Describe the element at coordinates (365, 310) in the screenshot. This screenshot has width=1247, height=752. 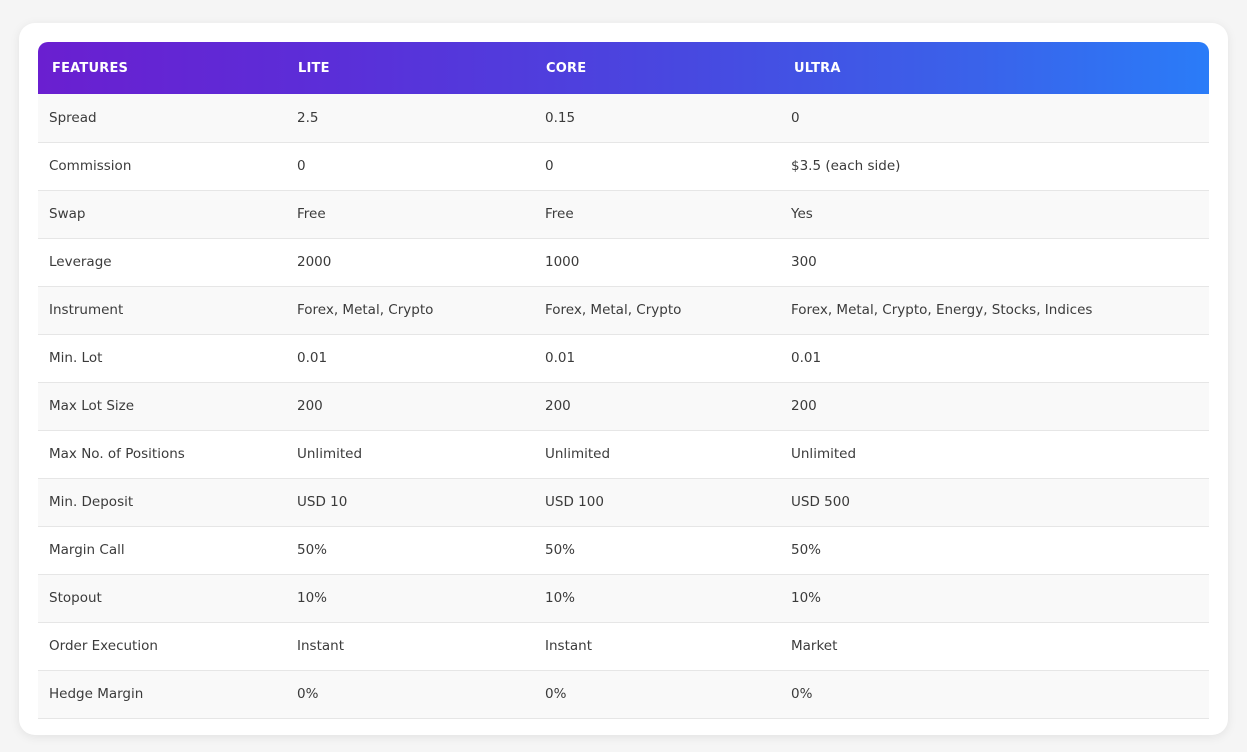
I see `cell-lite: Forex, Metal, Crypto` at that location.